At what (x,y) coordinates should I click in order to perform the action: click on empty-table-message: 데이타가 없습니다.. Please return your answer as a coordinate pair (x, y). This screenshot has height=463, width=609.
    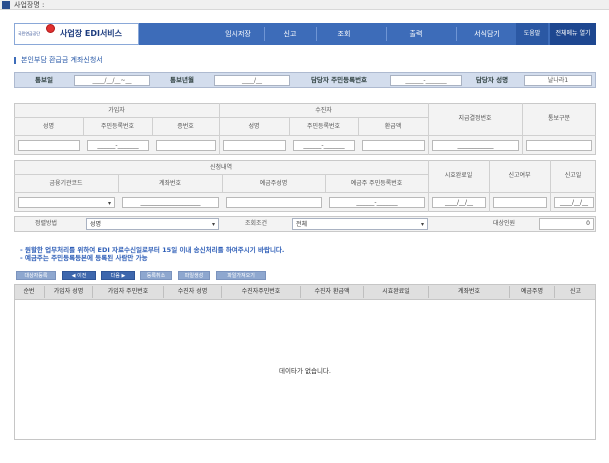
    Looking at the image, I should click on (305, 371).